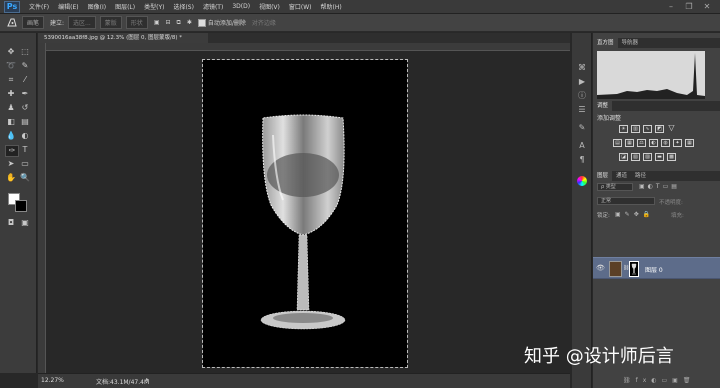 Image resolution: width=720 pixels, height=388 pixels. Describe the element at coordinates (157, 22) in the screenshot. I see `path-operations-icon: ▣` at that location.